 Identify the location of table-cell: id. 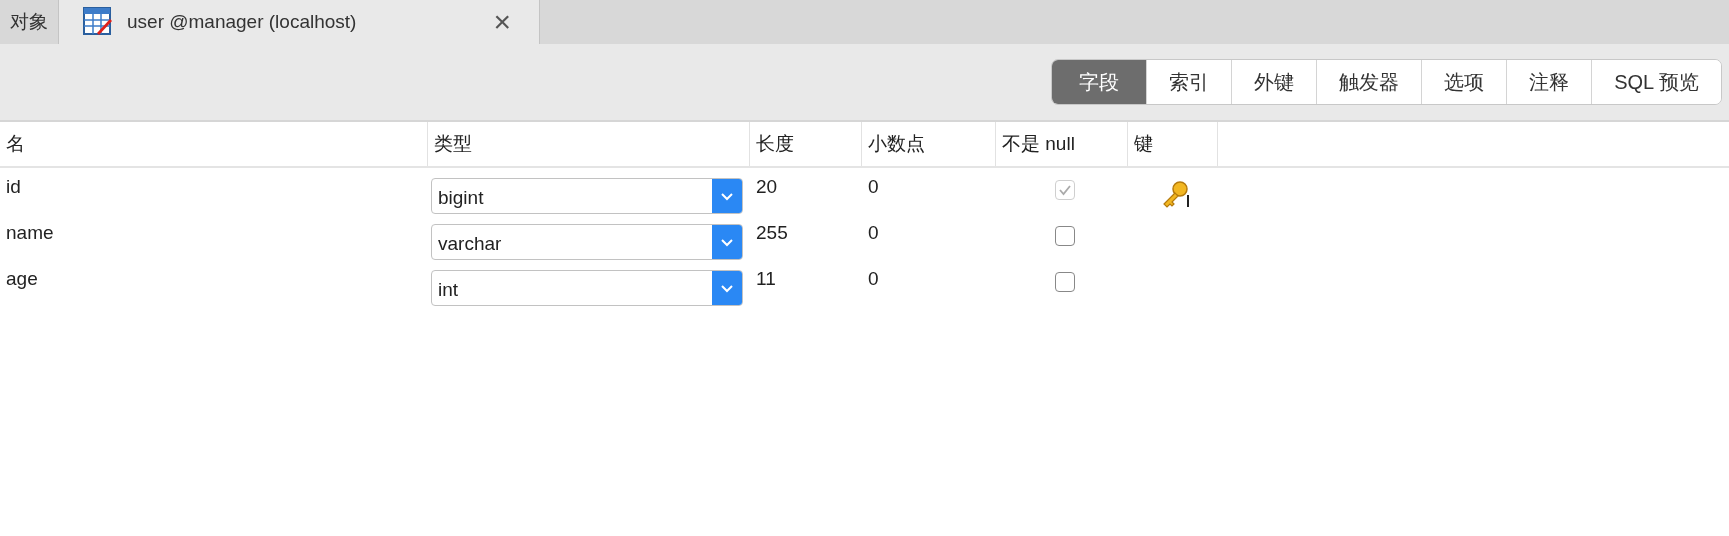
(13, 187).